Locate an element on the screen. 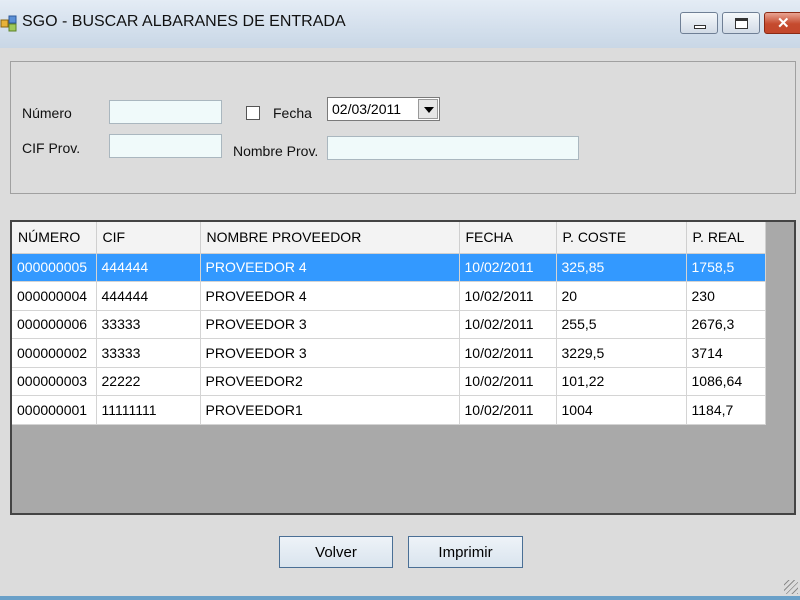 The height and width of the screenshot is (600, 800). column-header-fecha: FECHA is located at coordinates (508, 238).